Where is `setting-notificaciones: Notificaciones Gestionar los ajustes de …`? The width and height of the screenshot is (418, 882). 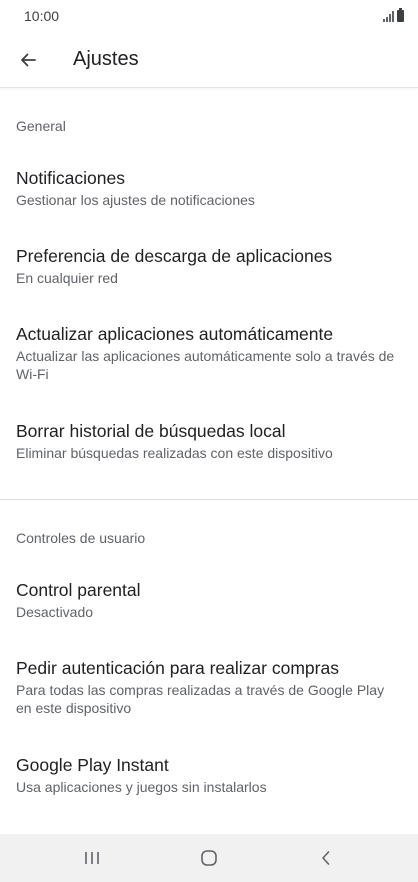 setting-notificaciones: Notificaciones Gestionar los ajustes de … is located at coordinates (209, 188).